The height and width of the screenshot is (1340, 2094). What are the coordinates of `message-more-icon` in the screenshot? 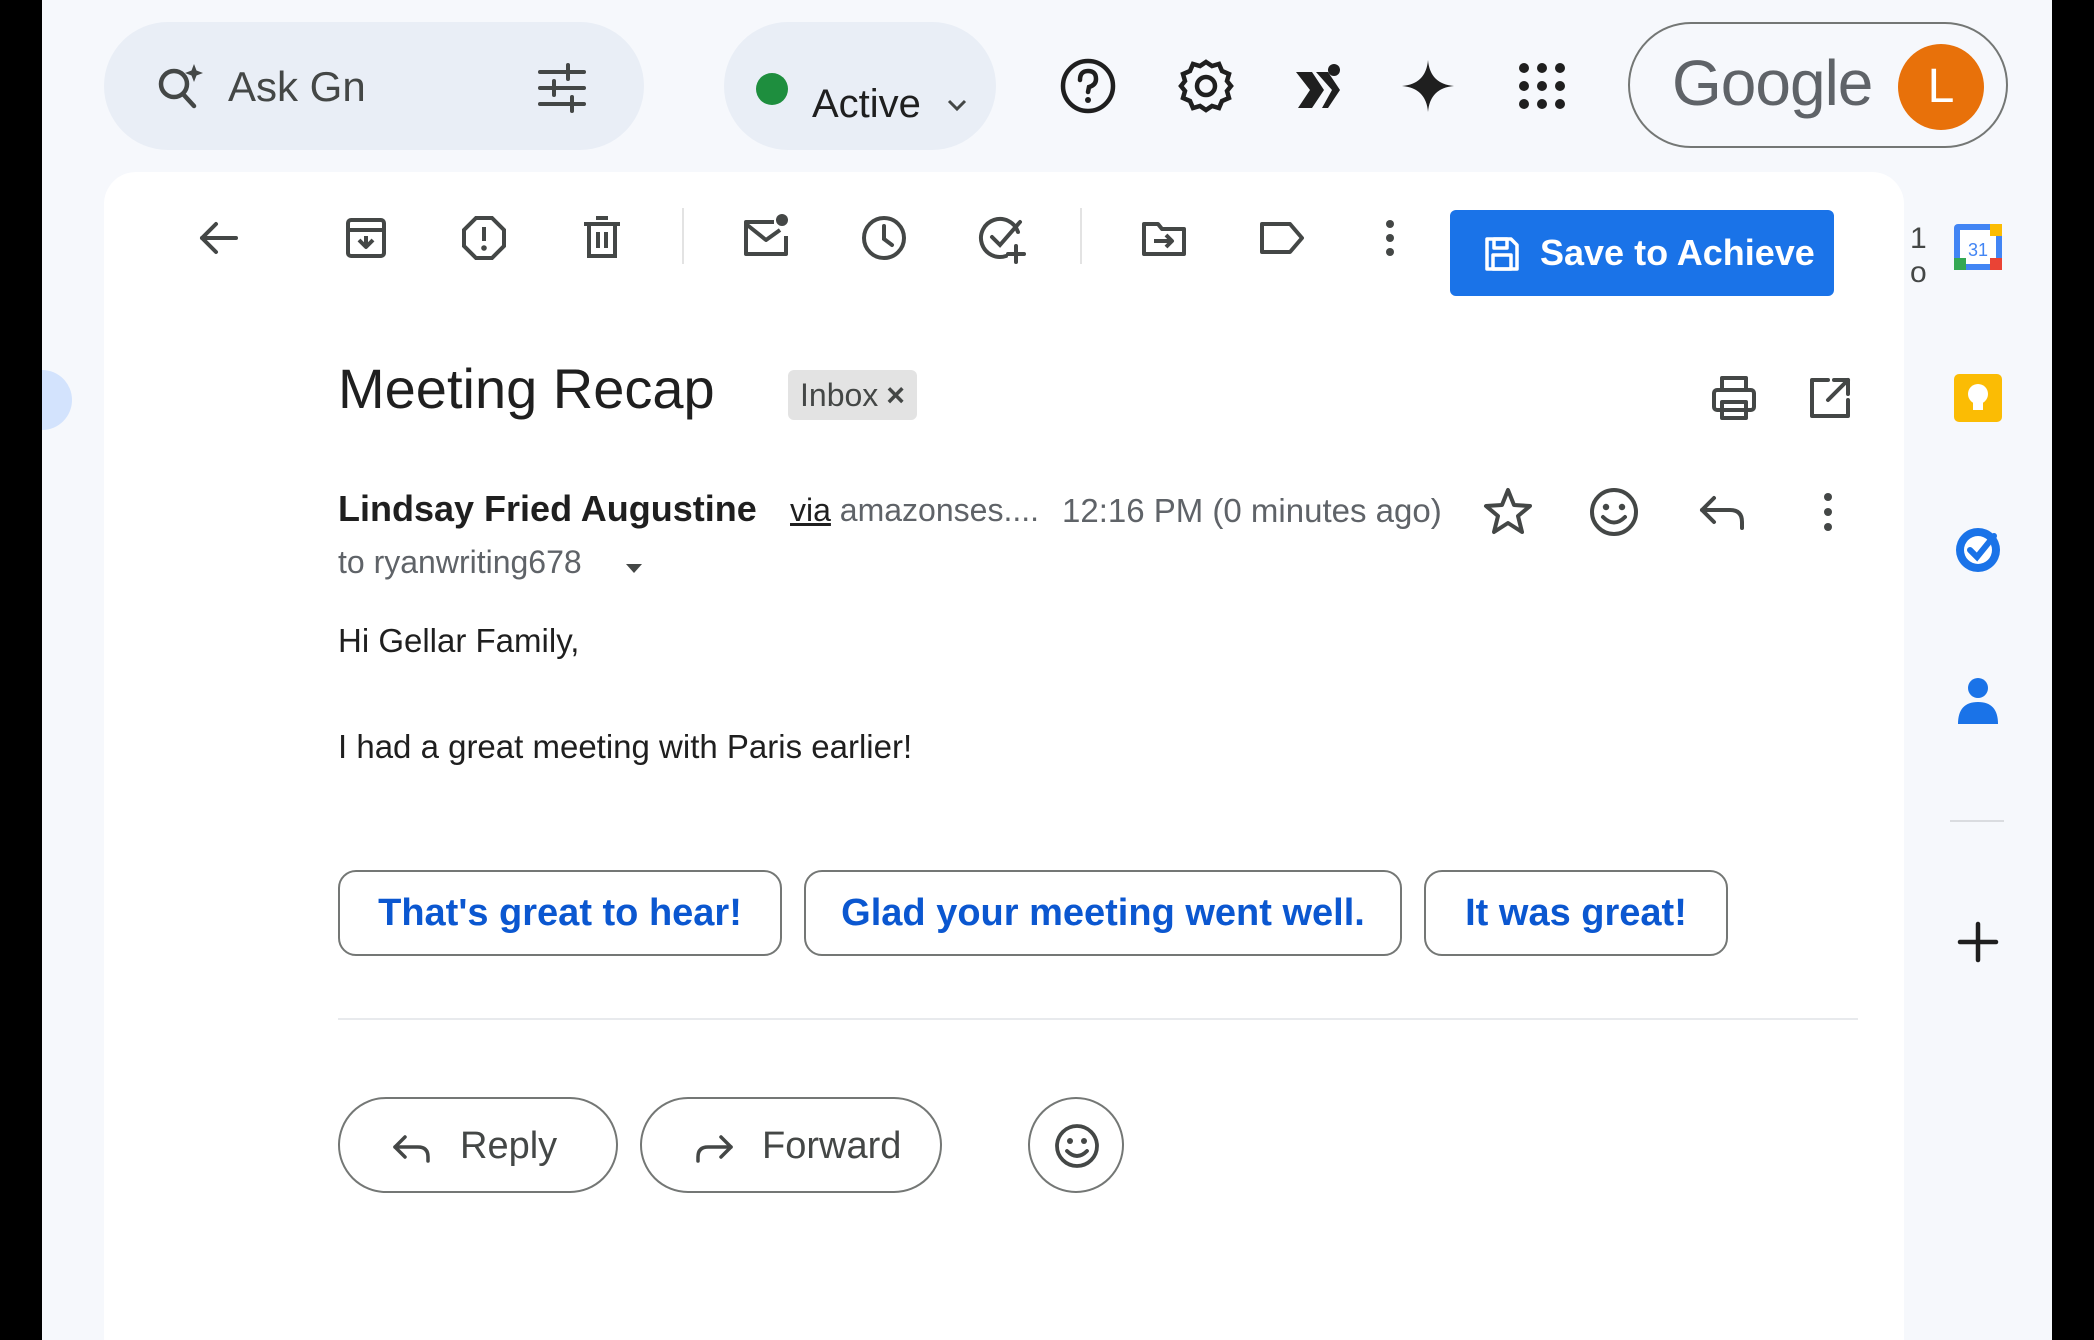 It's located at (1828, 512).